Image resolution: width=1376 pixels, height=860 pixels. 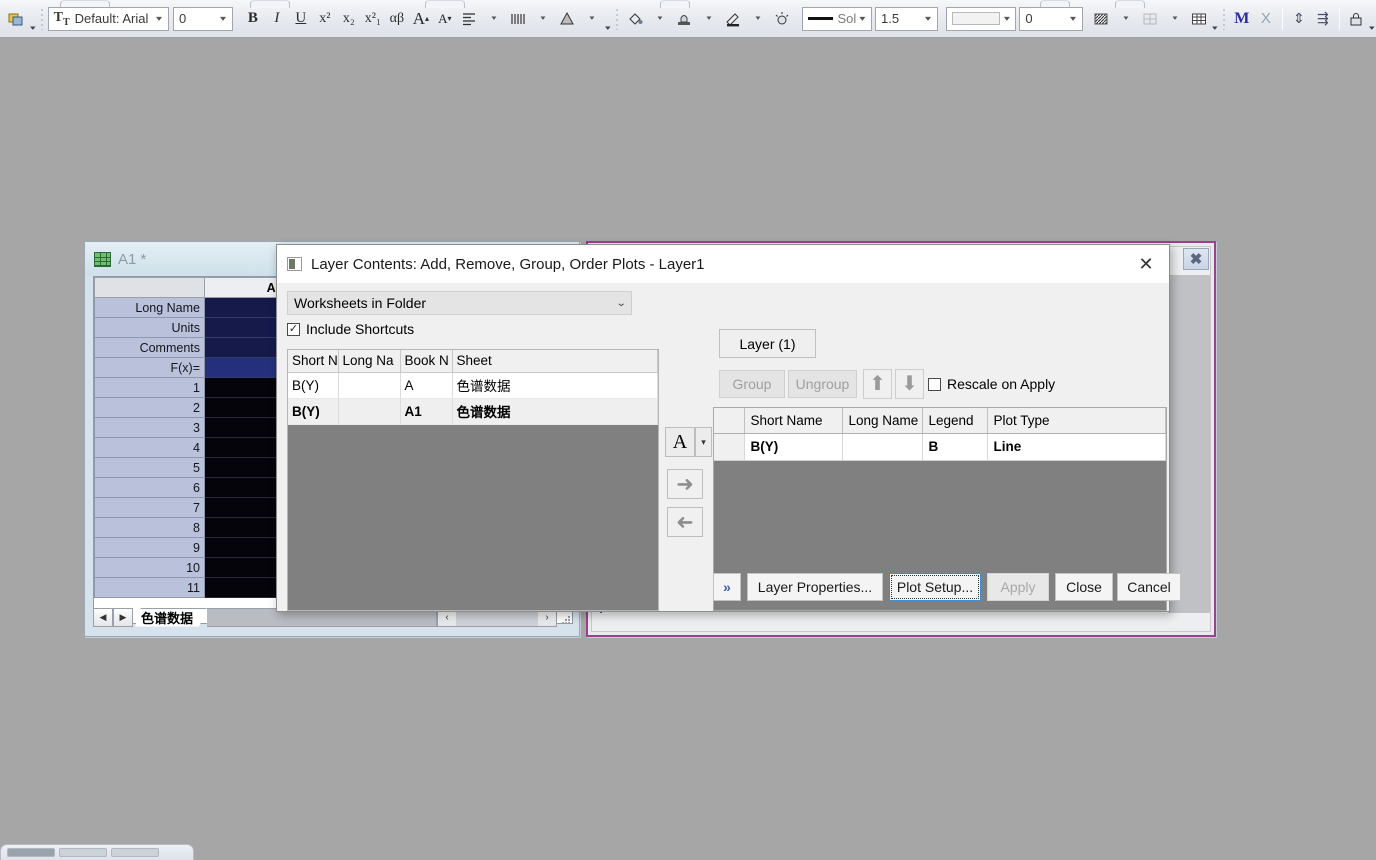 What do you see at coordinates (1266, 19) in the screenshot?
I see `unmerge-button: X` at bounding box center [1266, 19].